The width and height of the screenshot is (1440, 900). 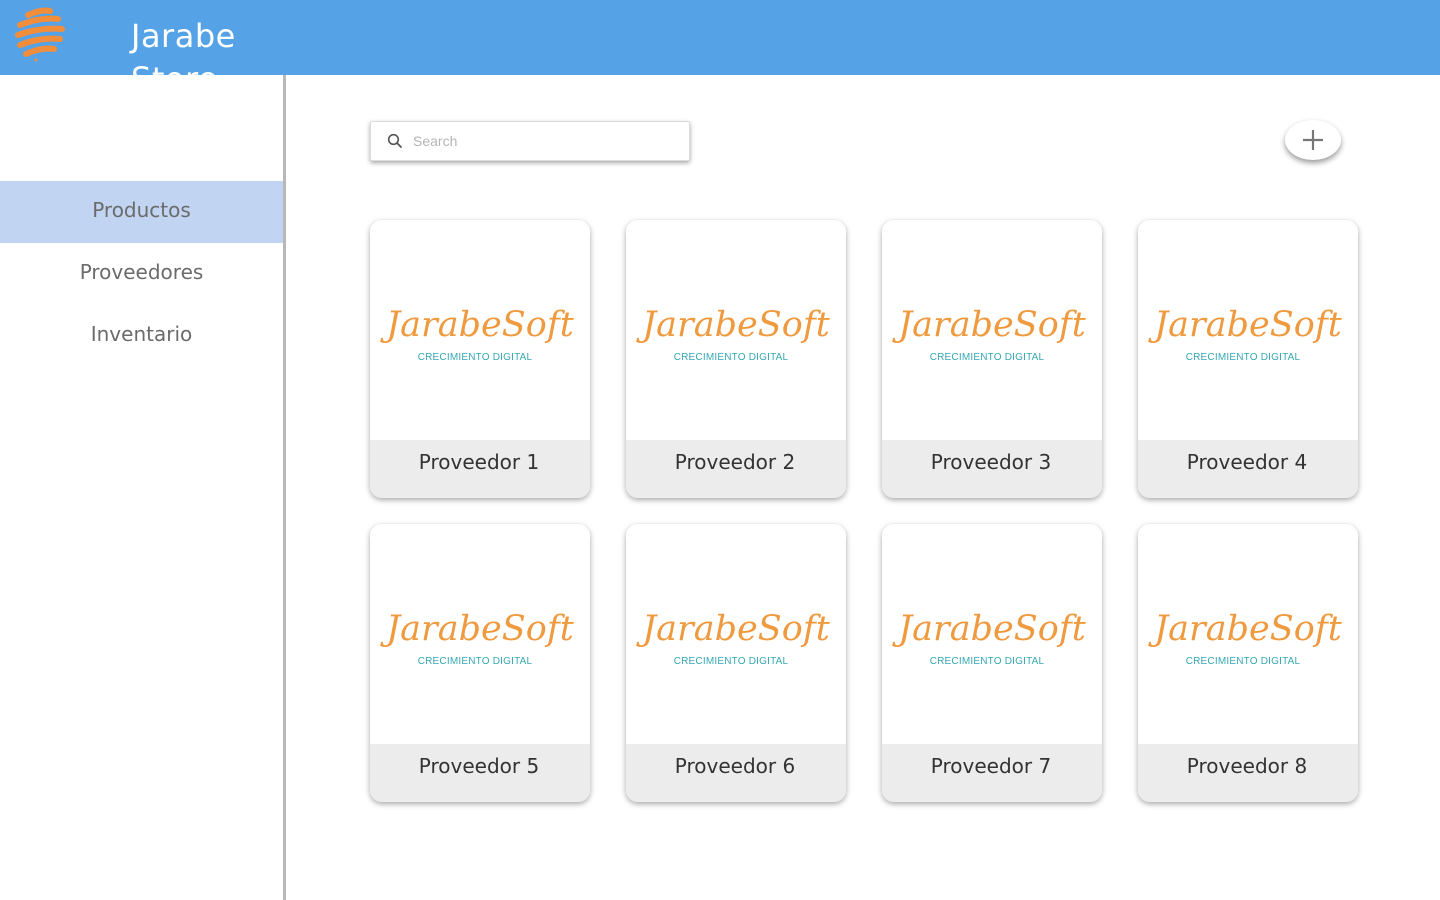 What do you see at coordinates (141, 274) in the screenshot?
I see `sidebar-item-proveedores: Proveedores` at bounding box center [141, 274].